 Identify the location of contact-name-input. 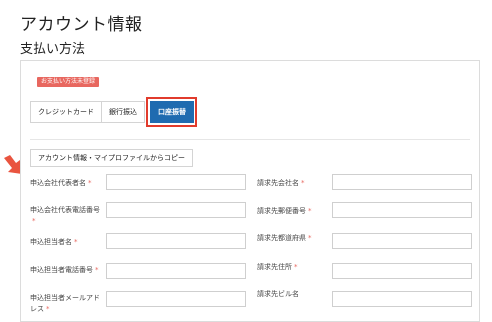
(176, 241).